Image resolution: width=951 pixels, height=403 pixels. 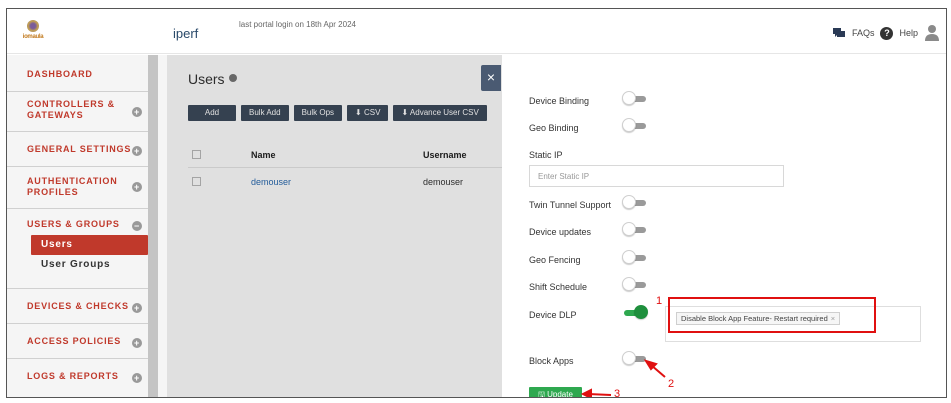 I want to click on help-link: Help, so click(x=908, y=33).